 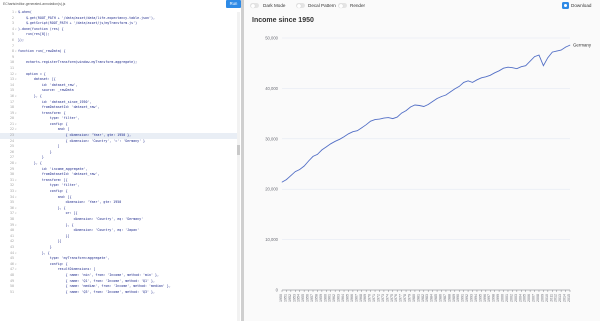 What do you see at coordinates (352, 298) in the screenshot?
I see `x-tick-label: 1966` at bounding box center [352, 298].